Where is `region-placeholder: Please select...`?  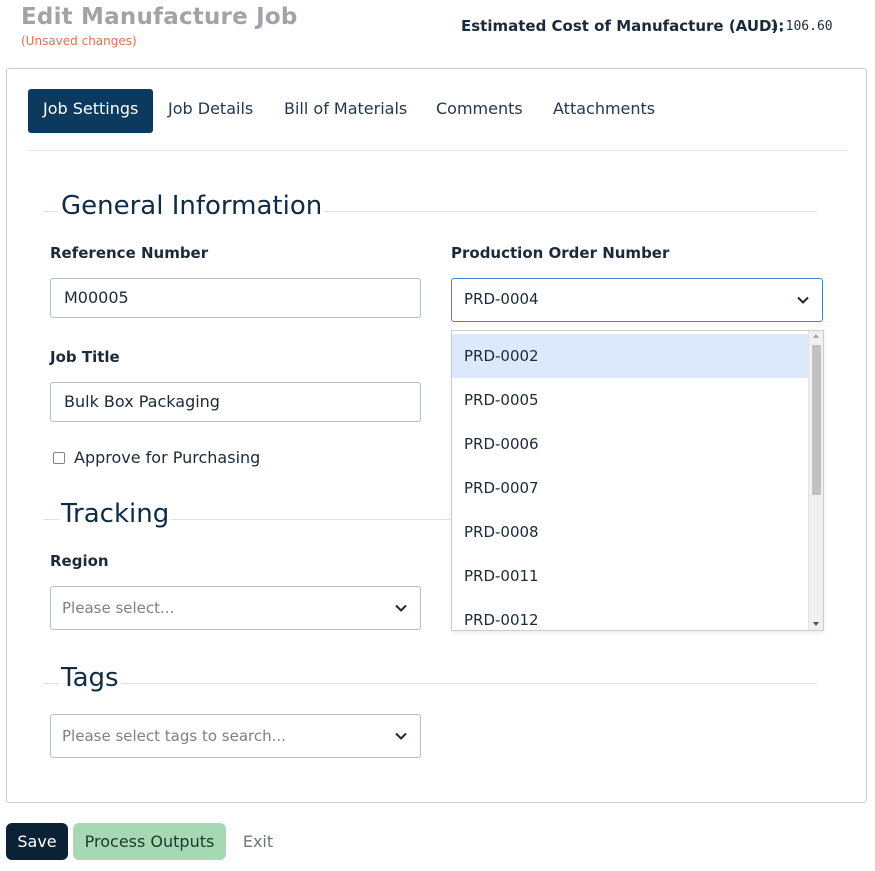 region-placeholder: Please select... is located at coordinates (118, 608).